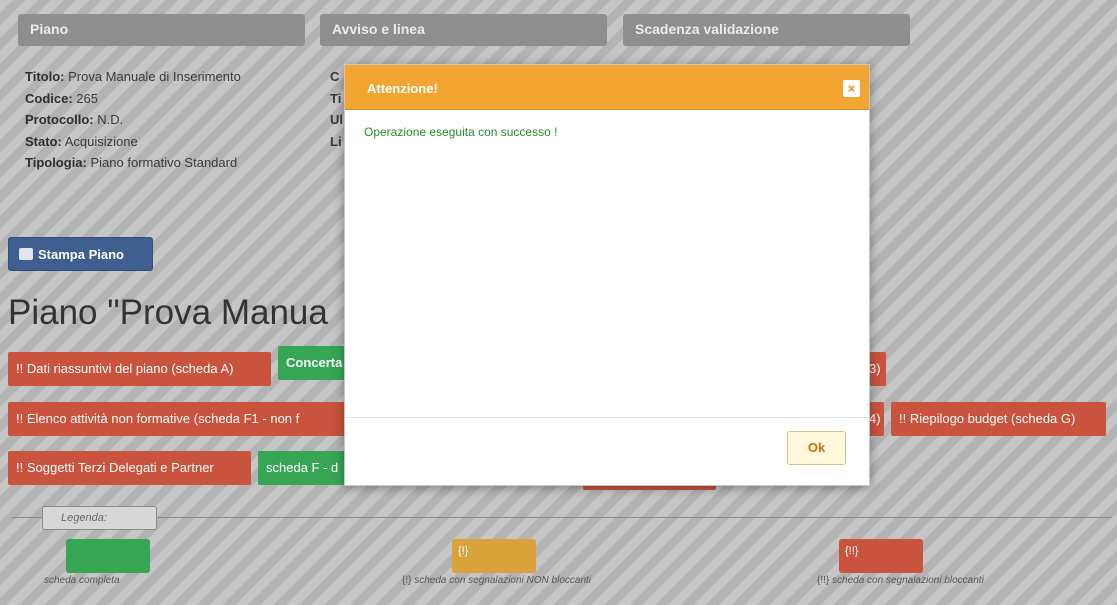 The width and height of the screenshot is (1117, 605). I want to click on print-plan-button: Stampa Piano, so click(80, 254).